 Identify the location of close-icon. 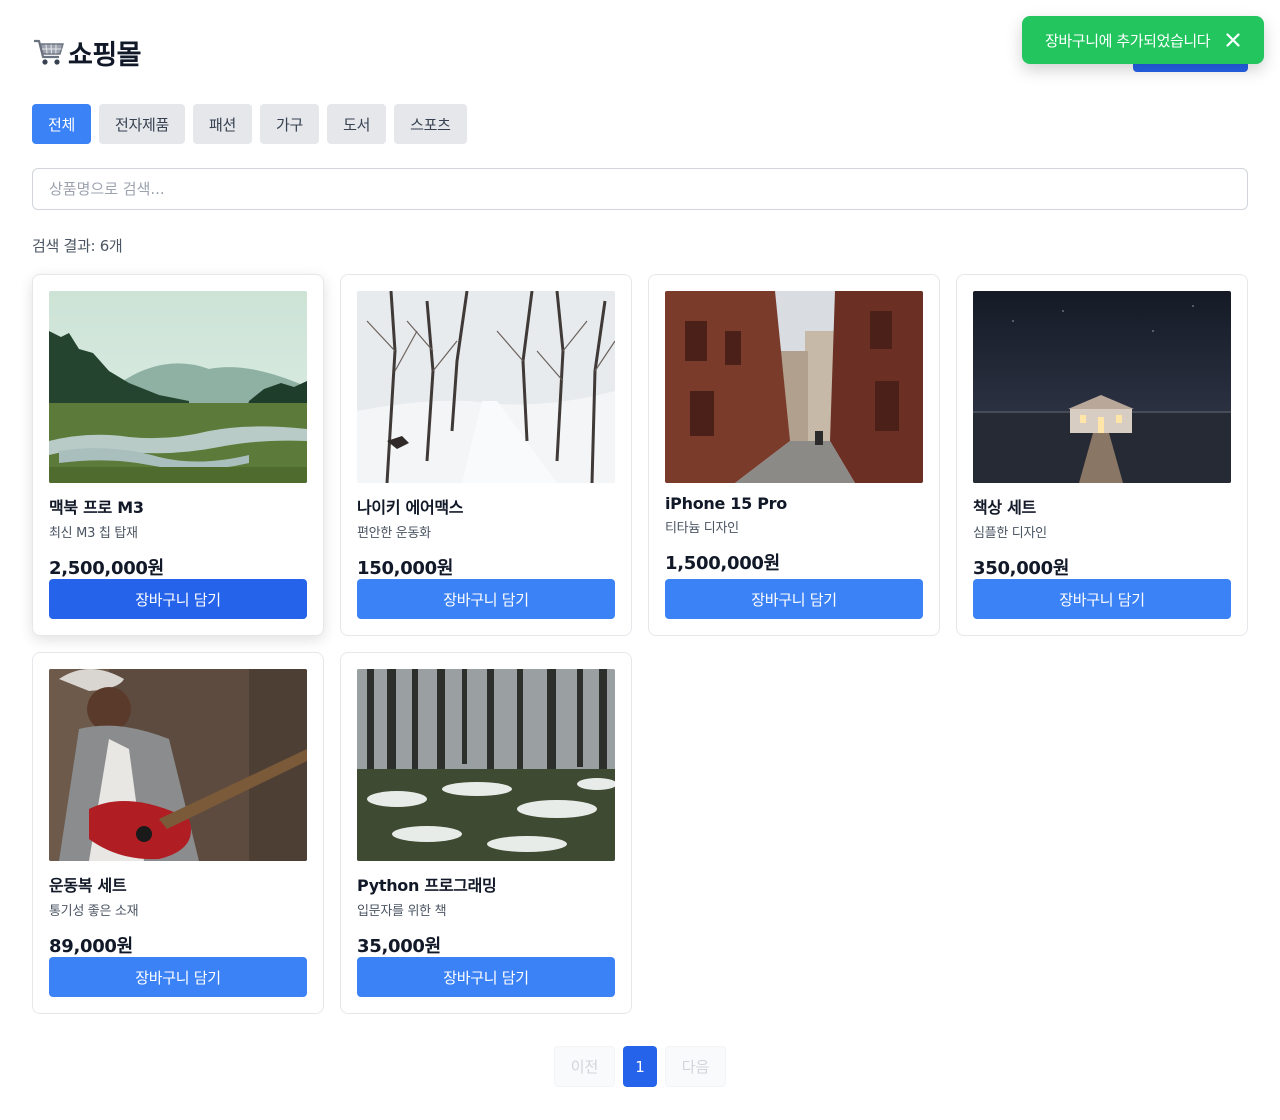
(1233, 40).